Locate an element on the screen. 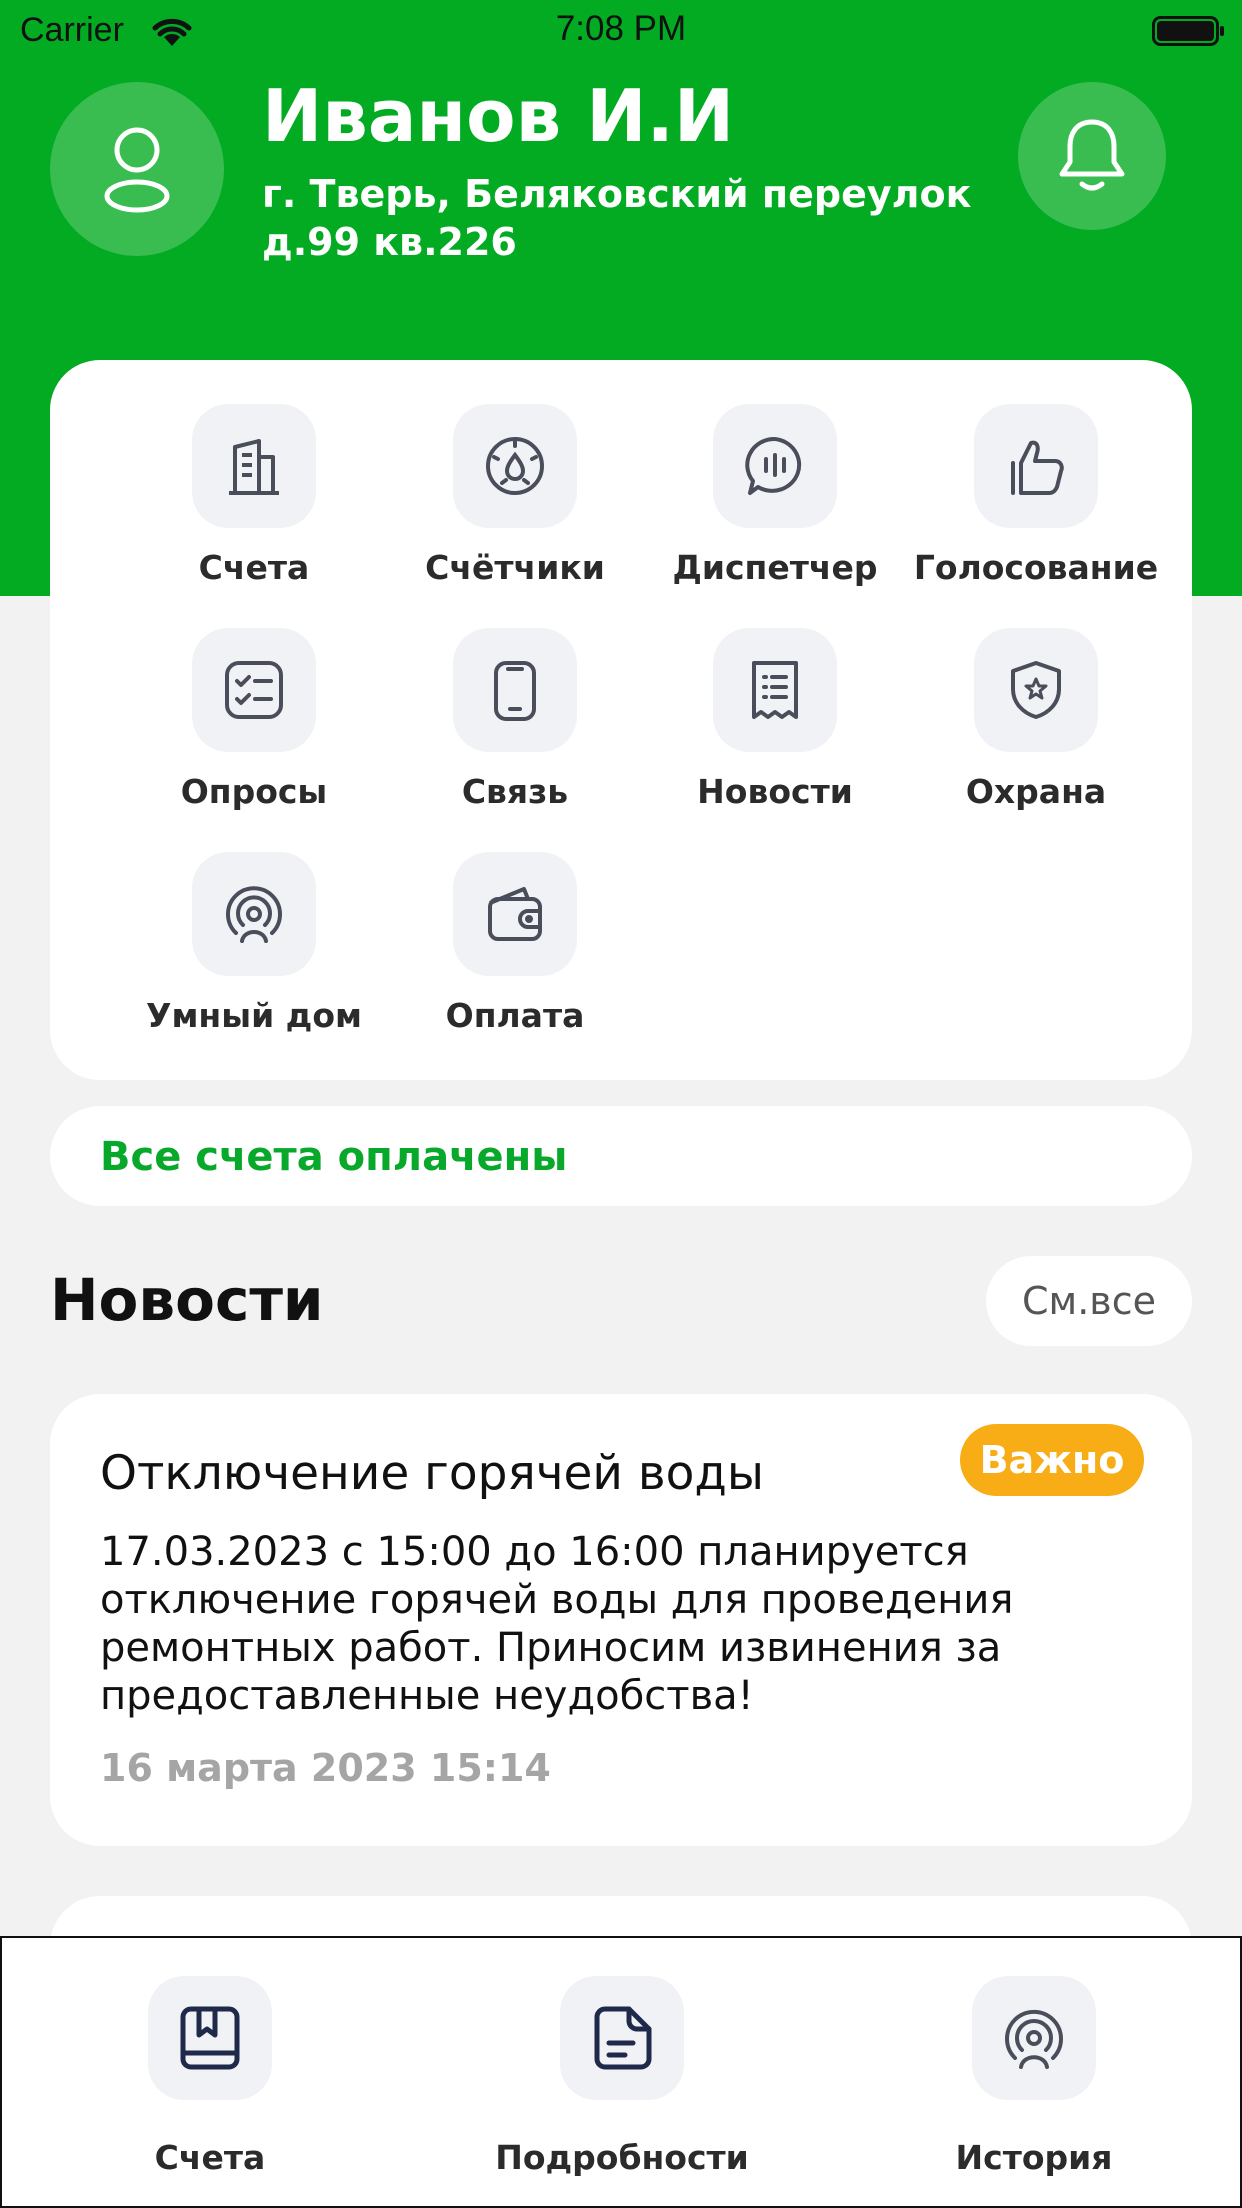  service-security: Охрана is located at coordinates (1036, 719).